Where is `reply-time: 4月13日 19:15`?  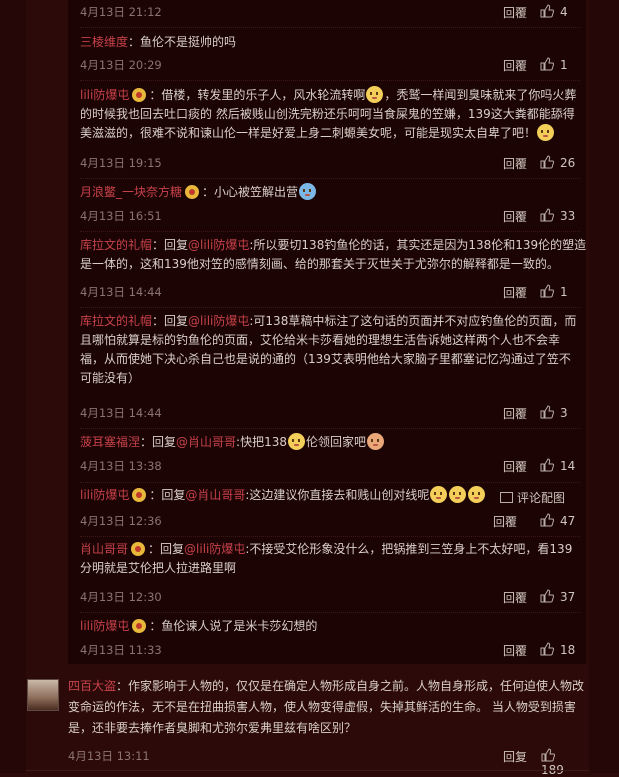
reply-time: 4月13日 19:15 is located at coordinates (121, 163).